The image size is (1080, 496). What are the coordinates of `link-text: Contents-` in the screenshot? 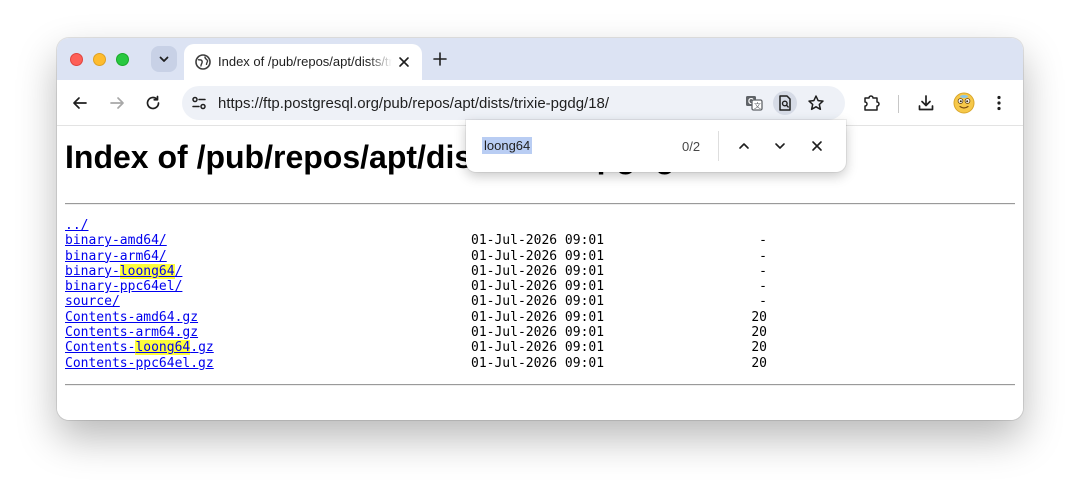 It's located at (100, 348).